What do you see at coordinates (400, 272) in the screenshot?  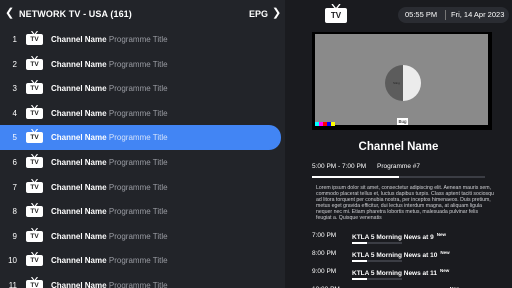 I see `upcoming-programme: KTLA 5 Morning News at 11 New` at bounding box center [400, 272].